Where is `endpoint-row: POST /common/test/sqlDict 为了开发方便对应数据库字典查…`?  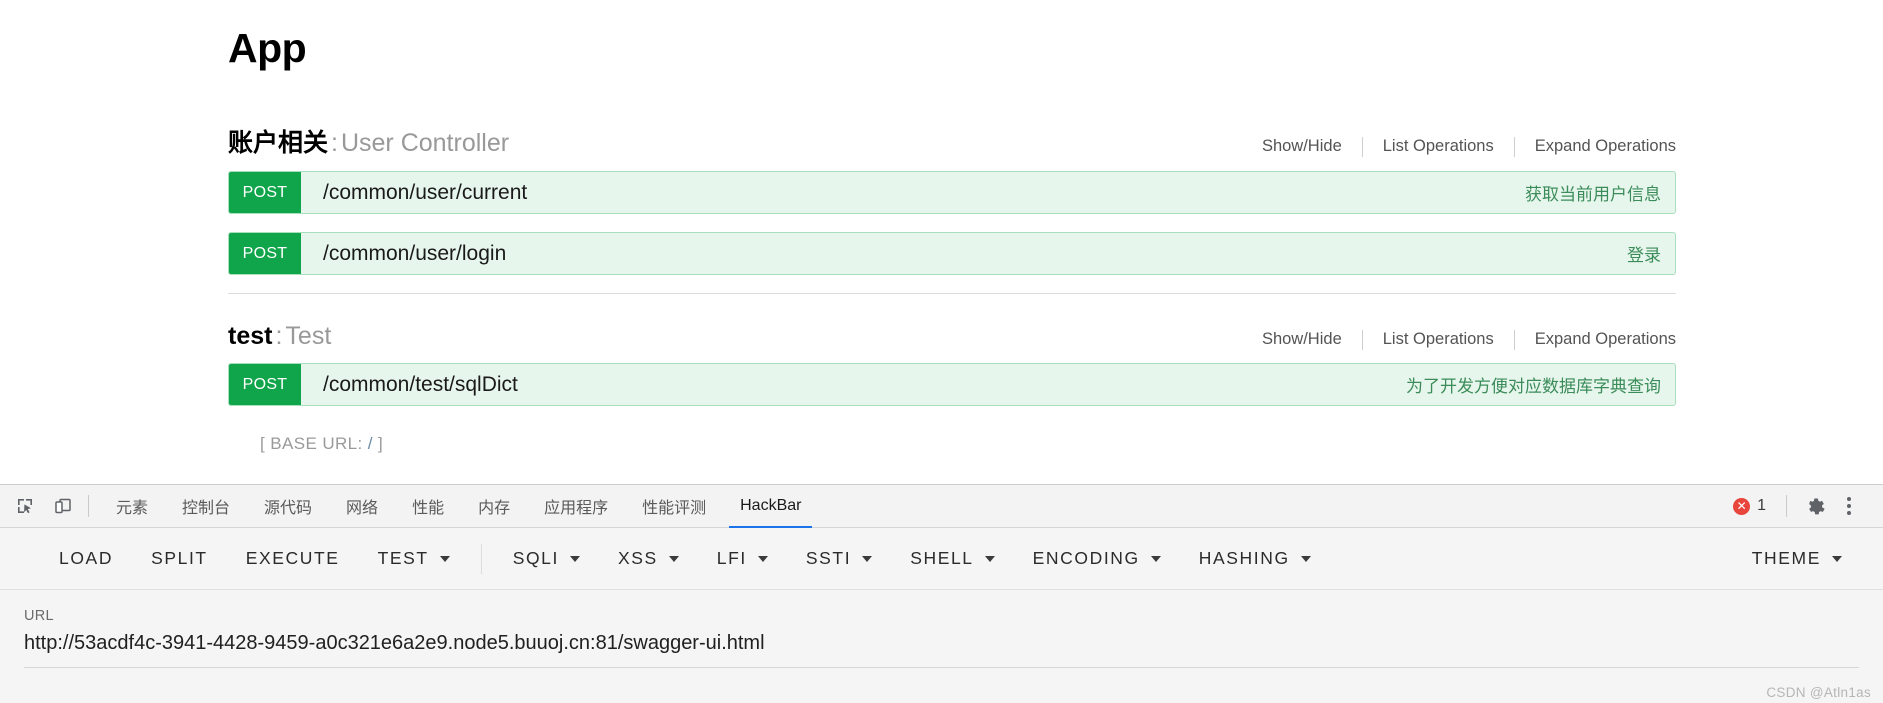
endpoint-row: POST /common/test/sqlDict 为了开发方便对应数据库字典查… is located at coordinates (952, 385).